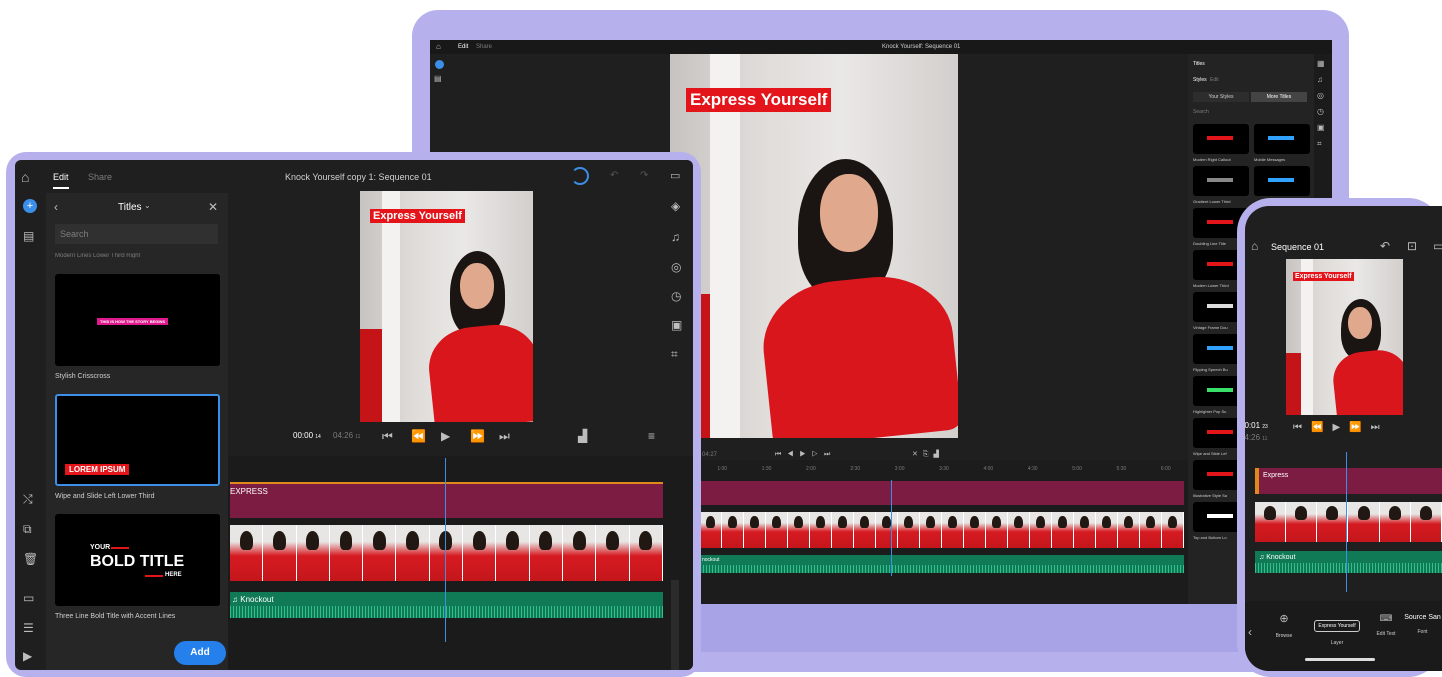  Describe the element at coordinates (30, 559) in the screenshot. I see `tablet-delete-icon: 🗑` at that location.